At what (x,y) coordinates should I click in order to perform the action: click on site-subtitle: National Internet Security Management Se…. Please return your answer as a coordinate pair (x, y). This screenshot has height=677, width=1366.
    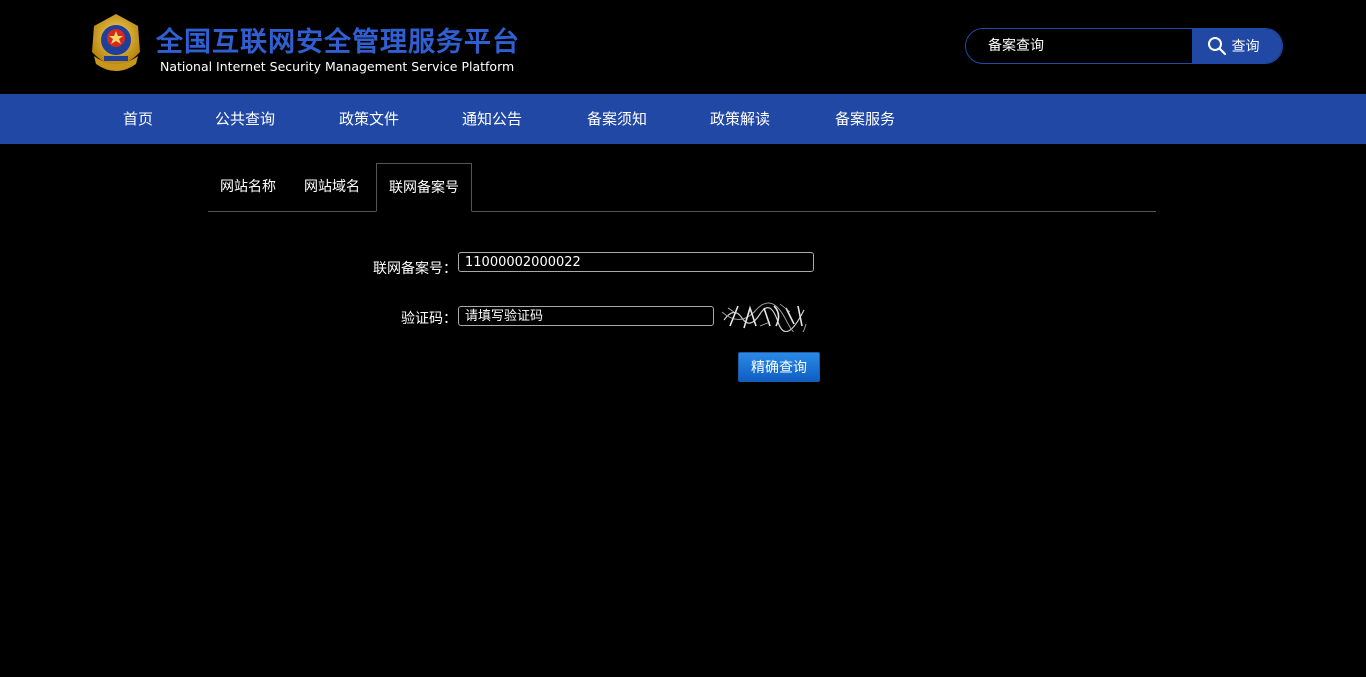
    Looking at the image, I should click on (337, 66).